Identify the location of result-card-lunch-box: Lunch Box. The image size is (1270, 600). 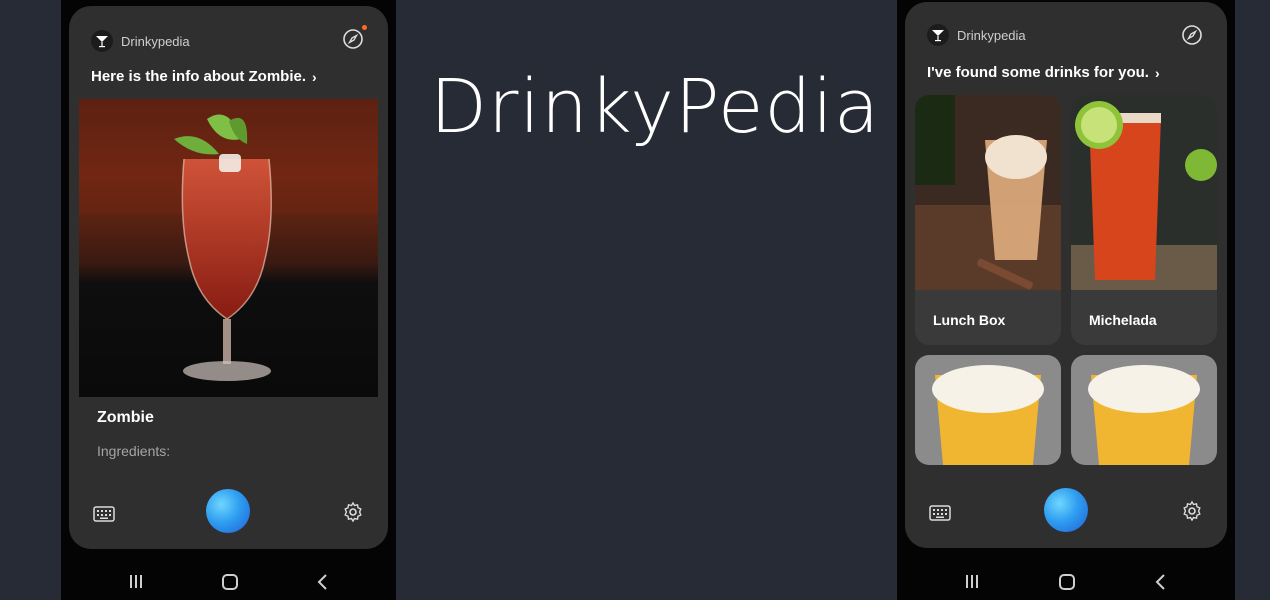
(988, 220).